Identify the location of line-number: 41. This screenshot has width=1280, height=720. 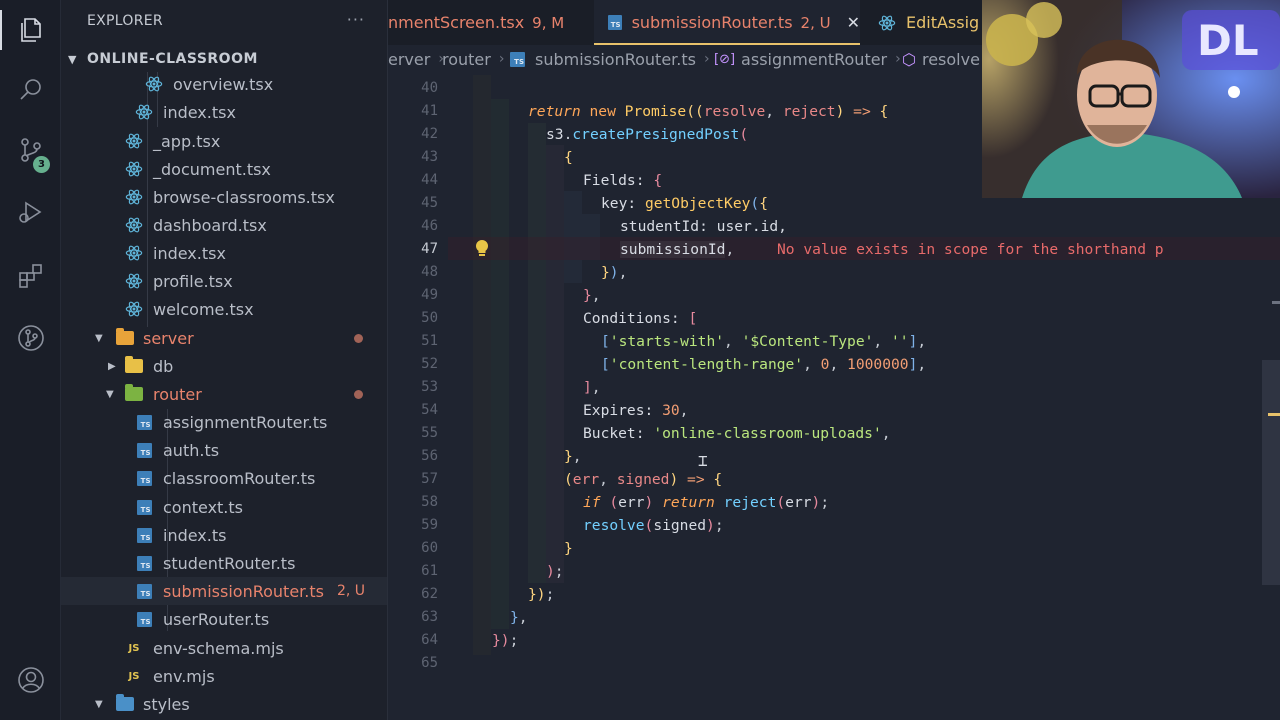
(429, 111).